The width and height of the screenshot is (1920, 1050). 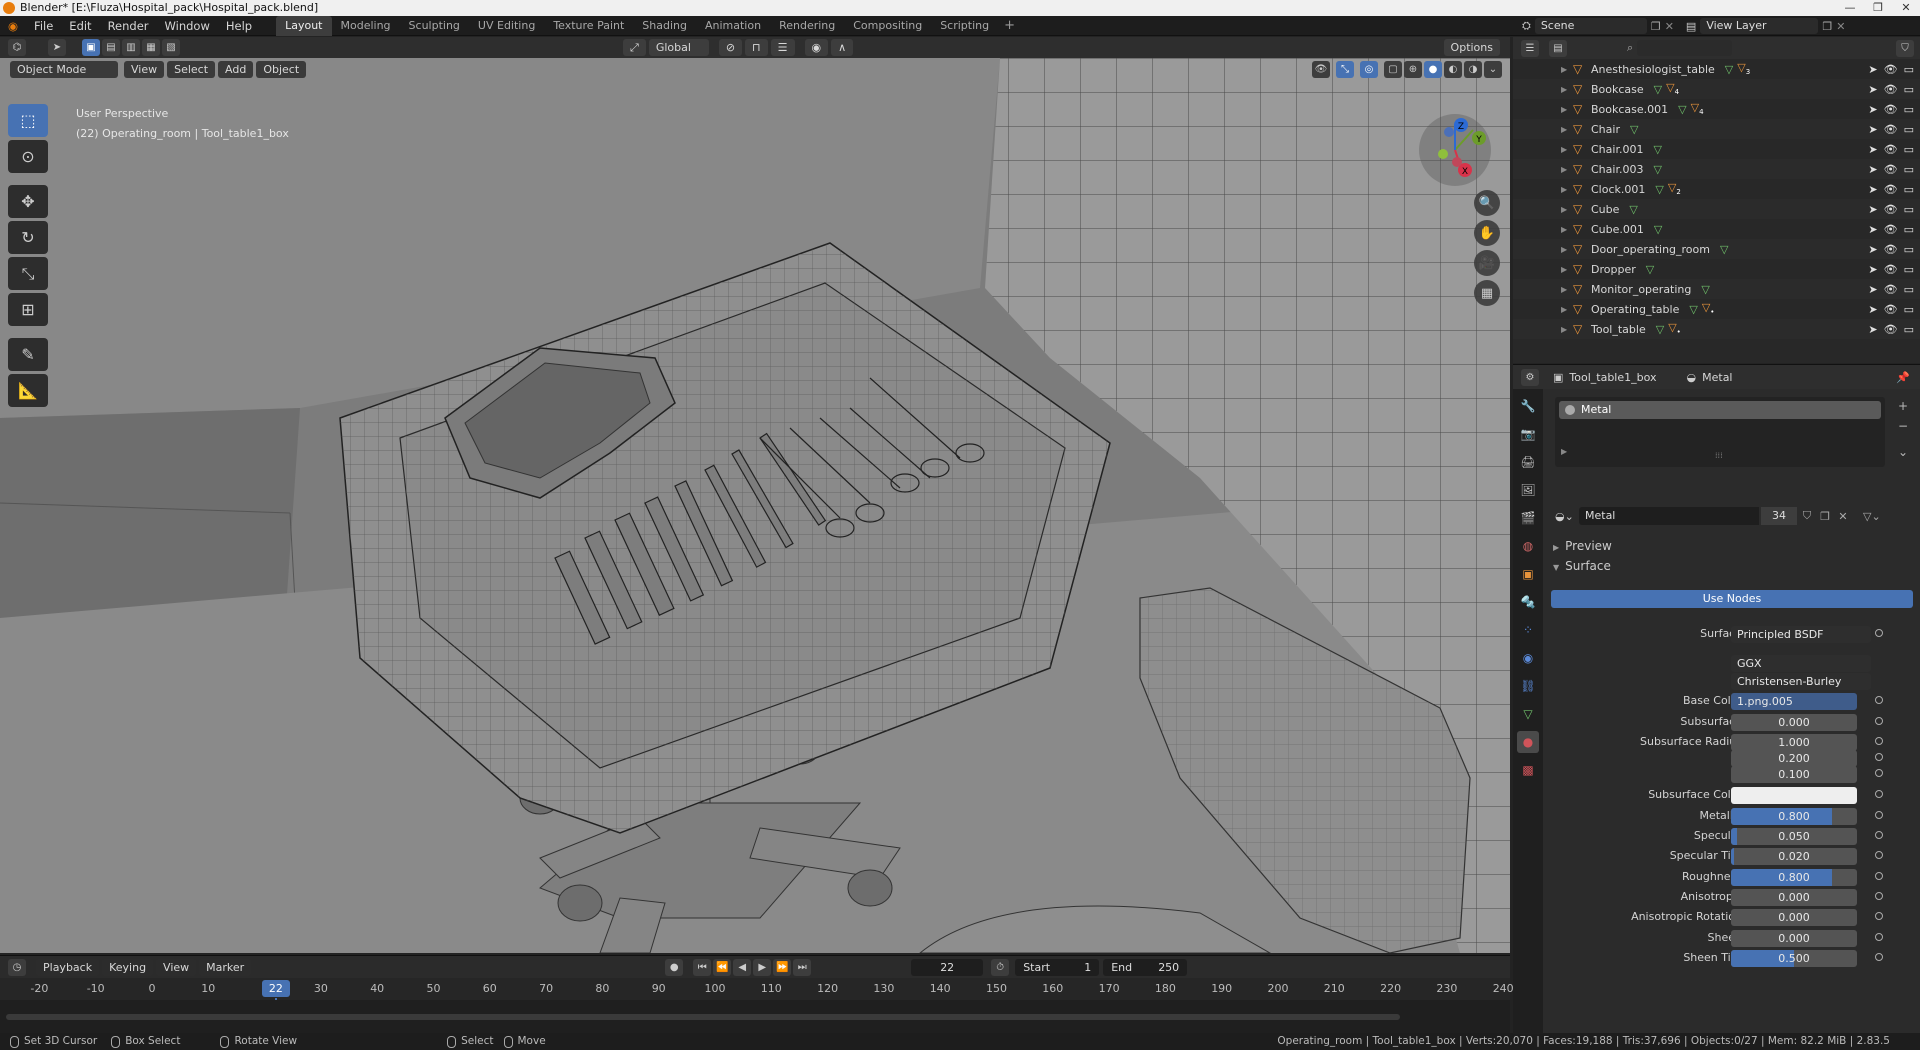 I want to click on prev-keyframe-icon: ⏪, so click(x=722, y=967).